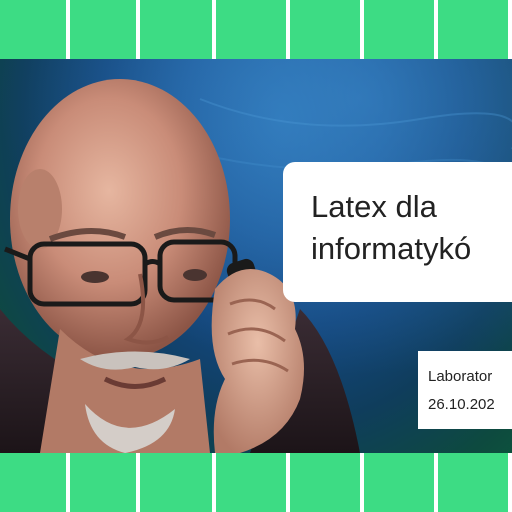 This screenshot has width=512, height=512. What do you see at coordinates (152, 263) in the screenshot?
I see `glasses-bridge` at bounding box center [152, 263].